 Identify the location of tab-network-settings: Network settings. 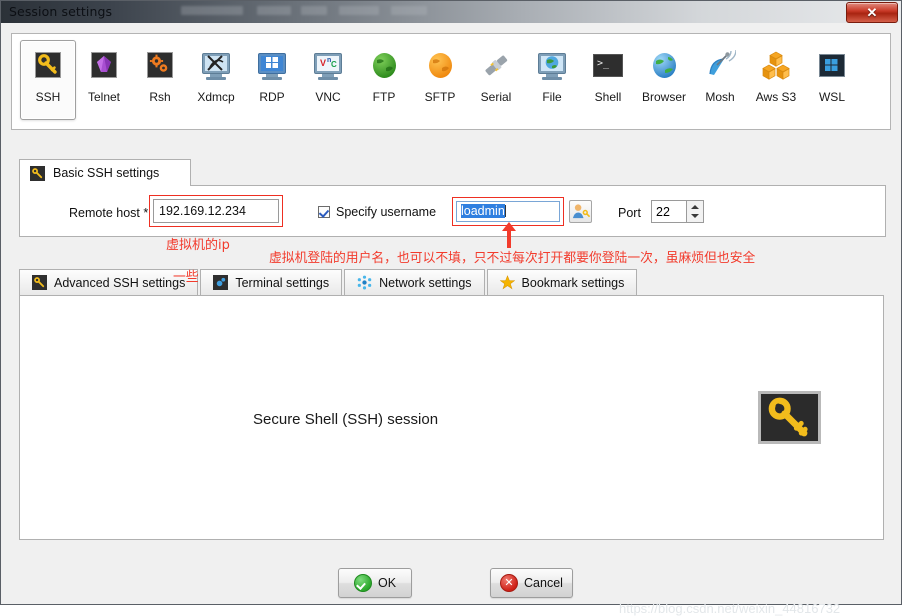
(414, 282).